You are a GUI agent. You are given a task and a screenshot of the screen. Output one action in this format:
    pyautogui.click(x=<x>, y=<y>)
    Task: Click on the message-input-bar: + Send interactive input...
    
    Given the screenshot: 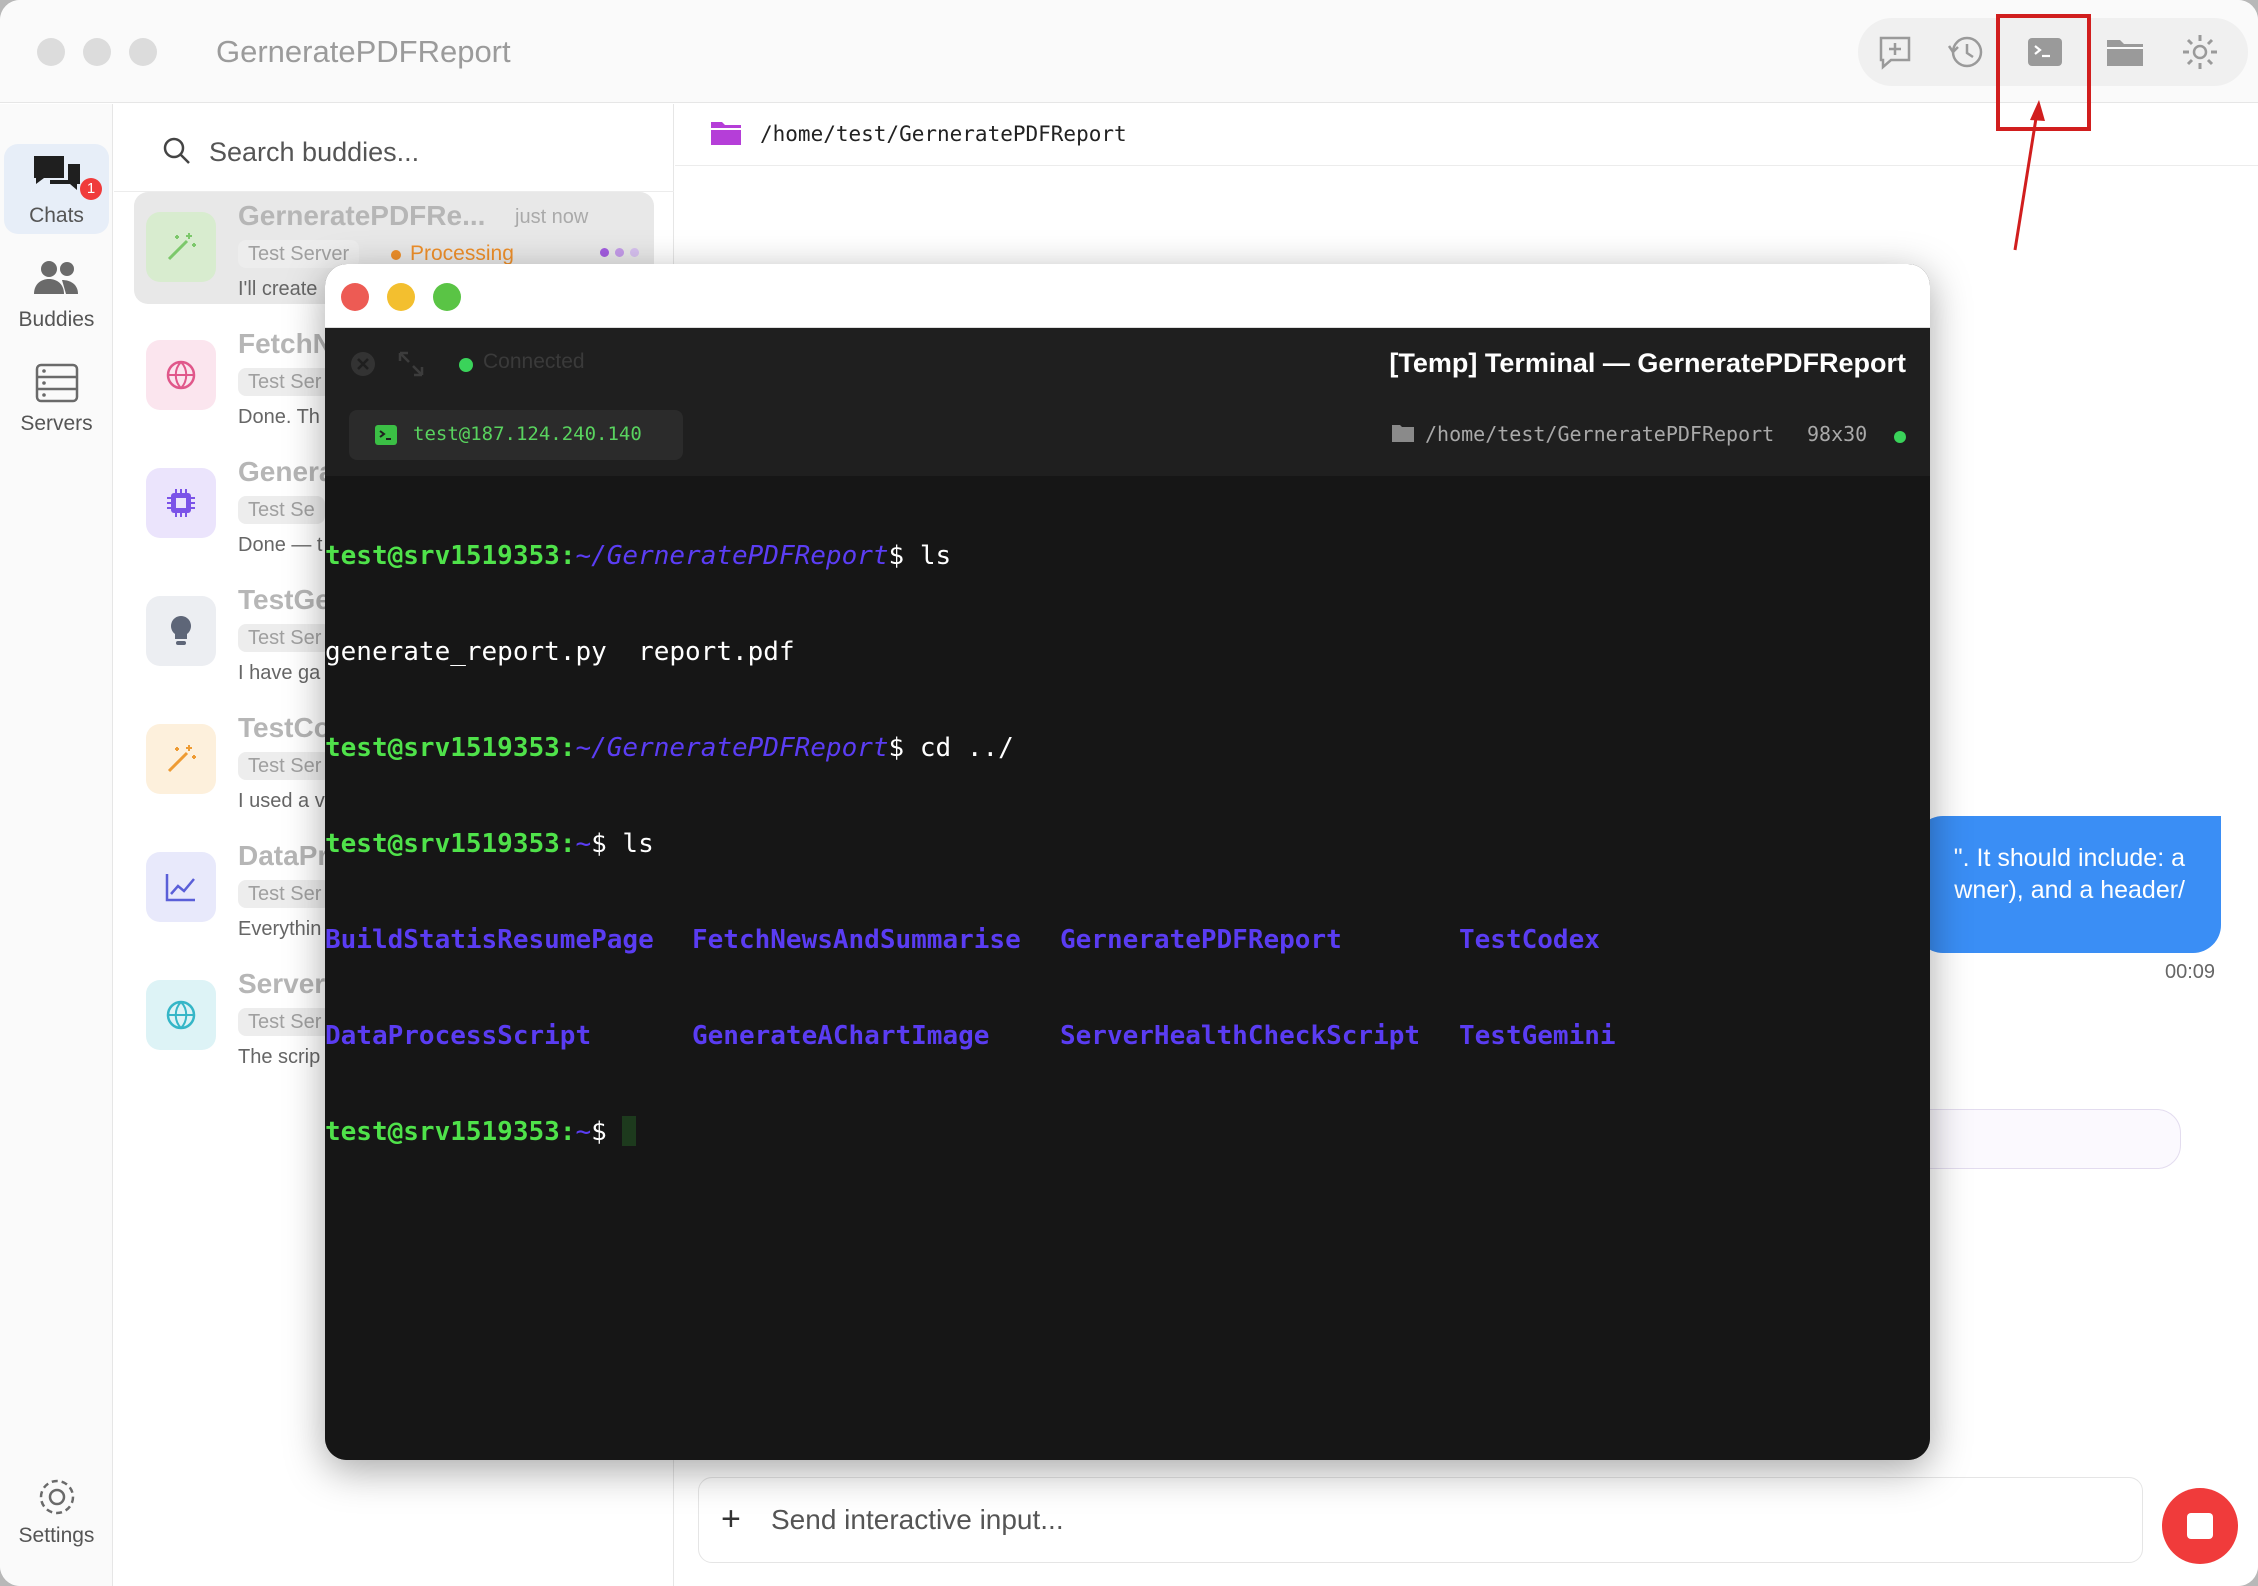 What is the action you would take?
    pyautogui.click(x=1420, y=1520)
    